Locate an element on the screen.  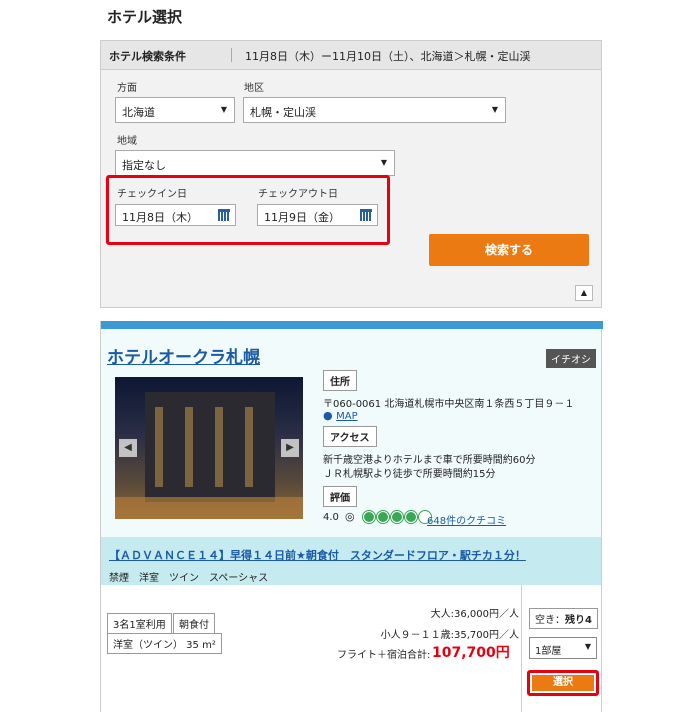
map-link-row: ● MAP is located at coordinates (340, 415).